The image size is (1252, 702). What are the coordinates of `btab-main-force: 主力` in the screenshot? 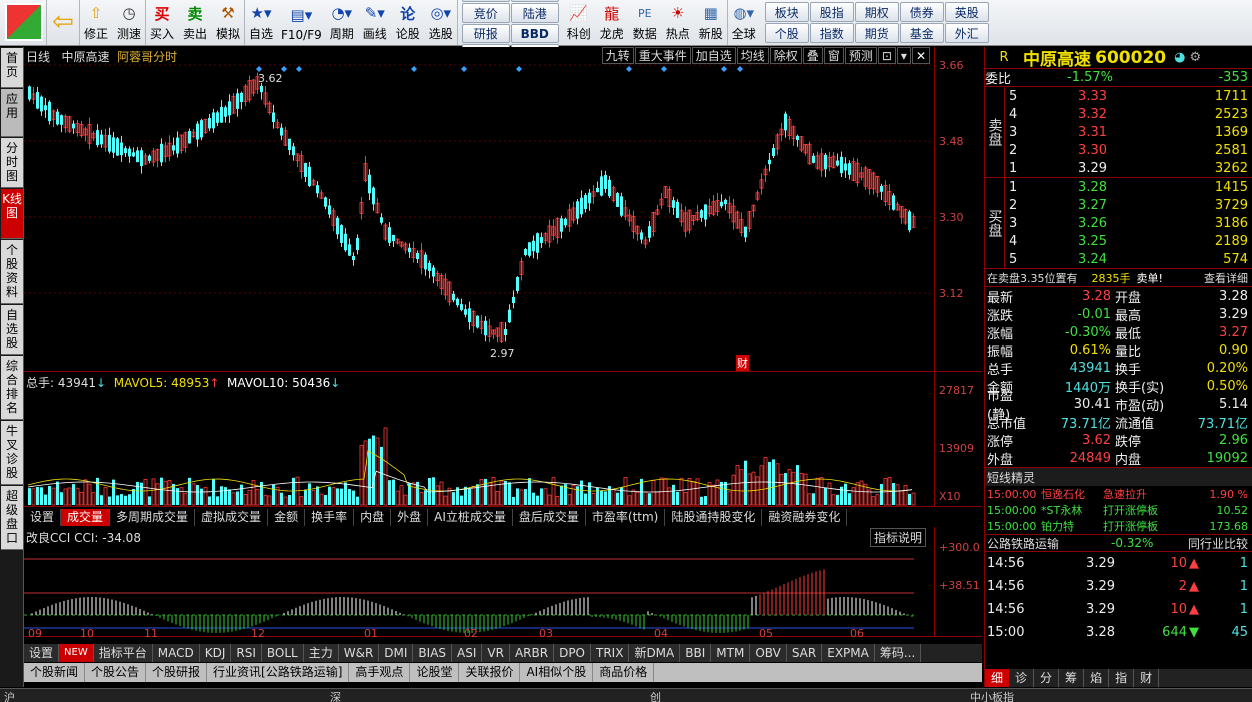 It's located at (321, 653).